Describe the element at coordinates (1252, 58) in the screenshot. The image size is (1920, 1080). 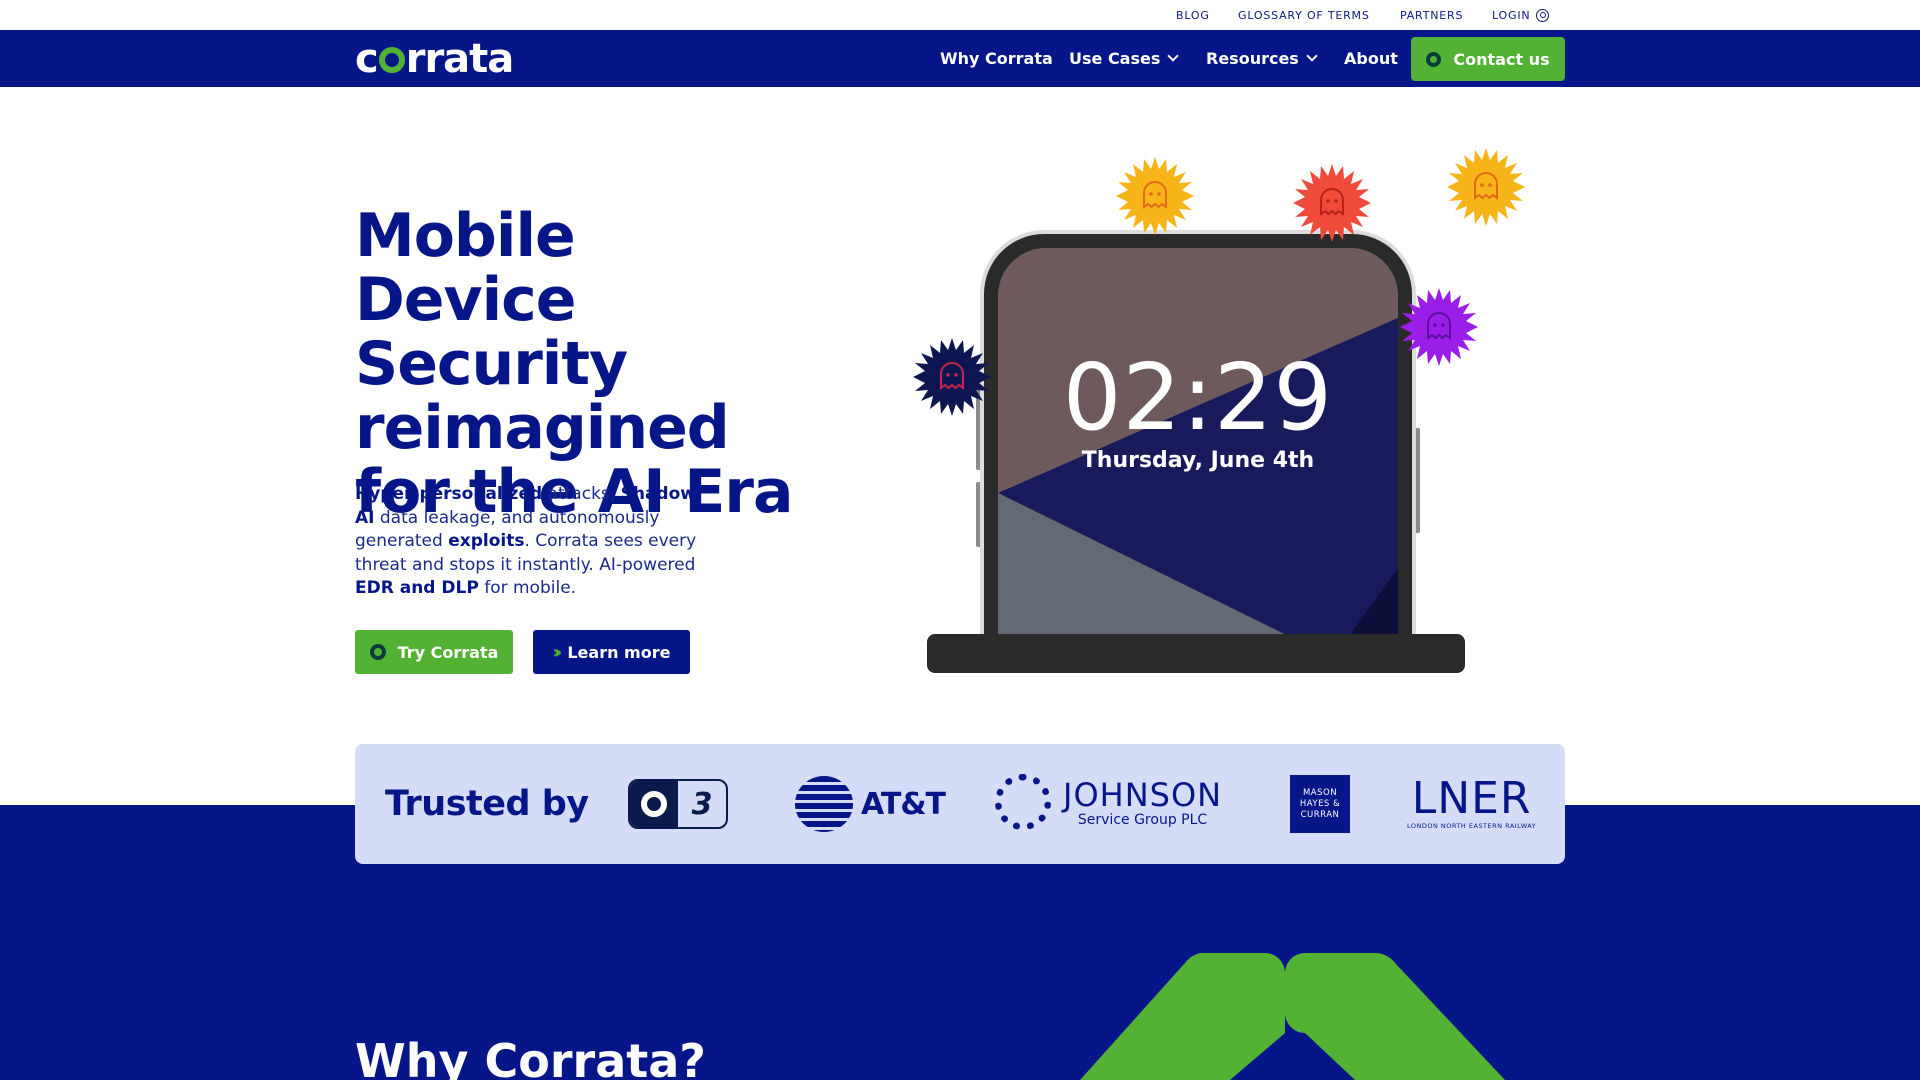
I see `nav-resources-label: Resources` at that location.